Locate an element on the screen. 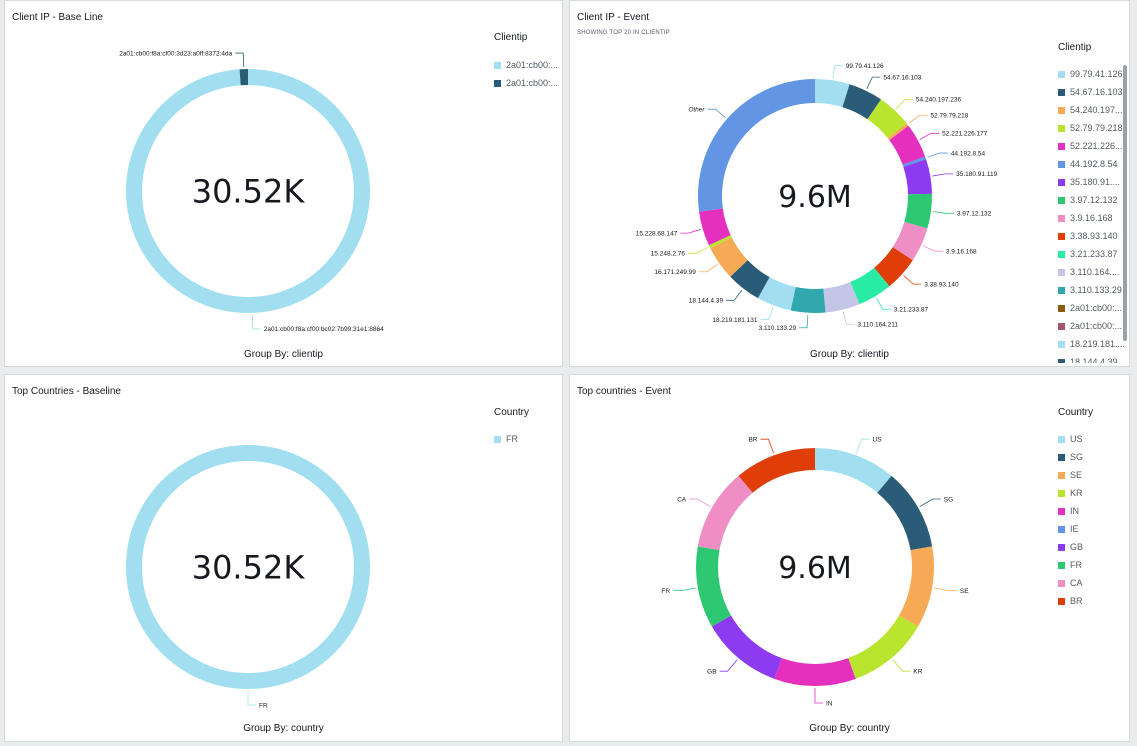 Image resolution: width=1137 pixels, height=746 pixels. legend-item: IE is located at coordinates (1092, 529).